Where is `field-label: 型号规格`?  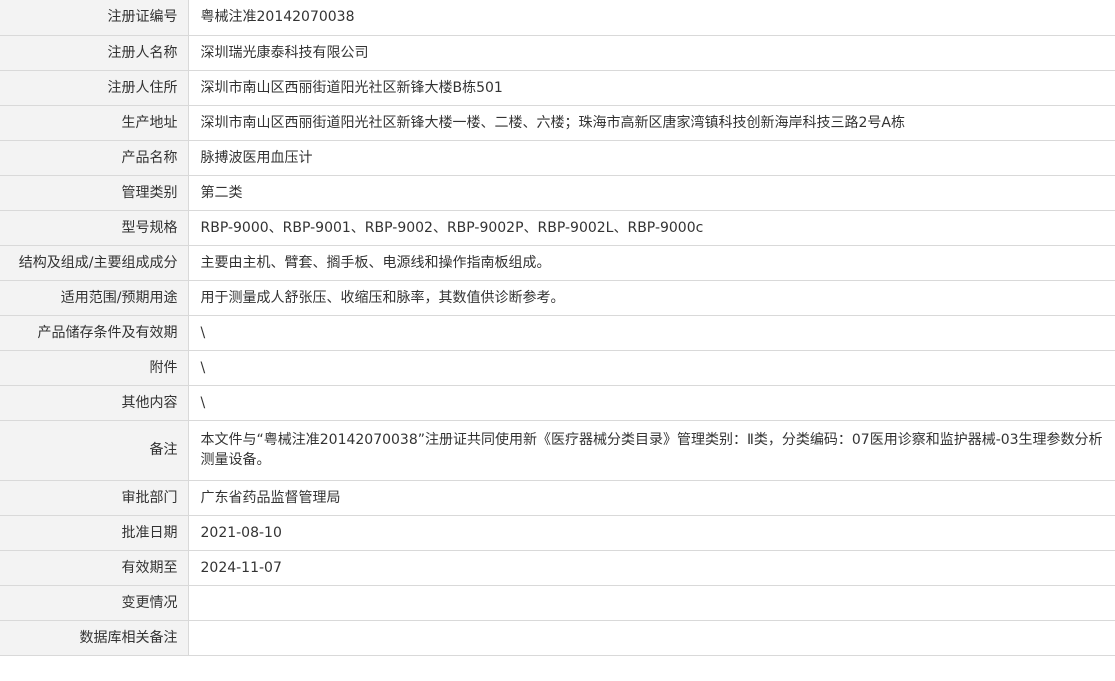 field-label: 型号规格 is located at coordinates (94, 227).